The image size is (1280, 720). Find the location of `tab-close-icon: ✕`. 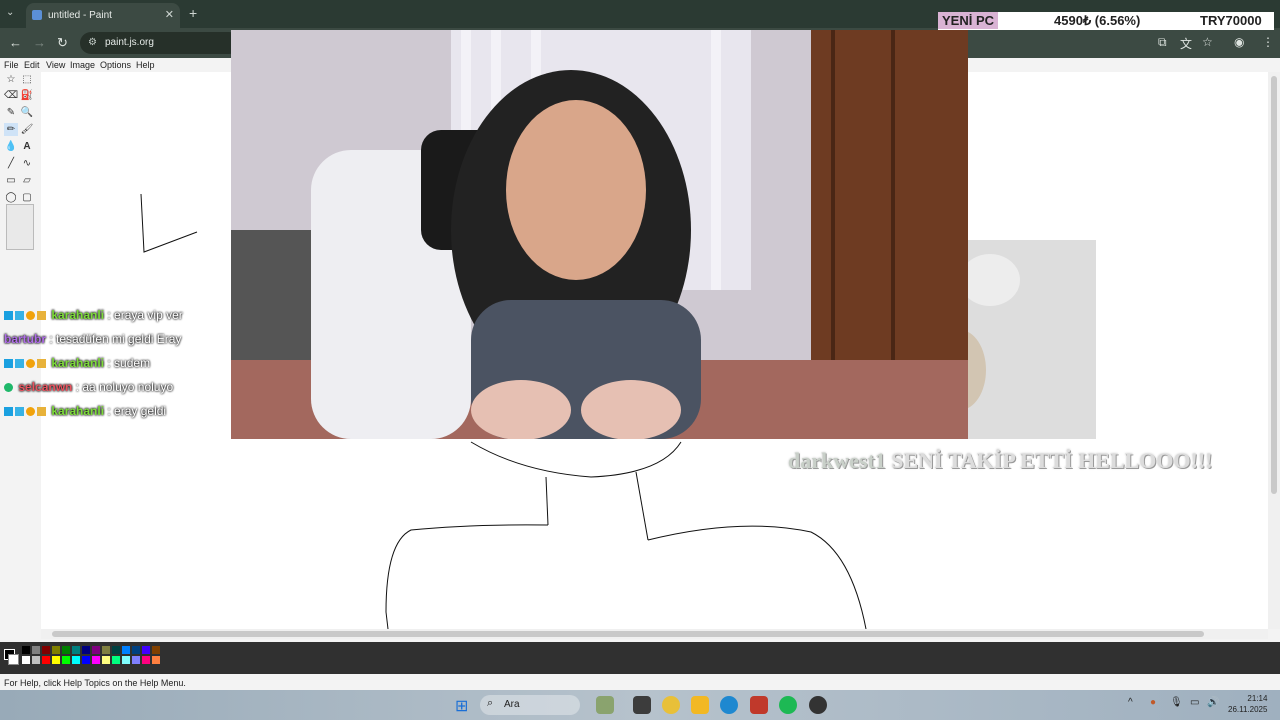

tab-close-icon: ✕ is located at coordinates (169, 14).